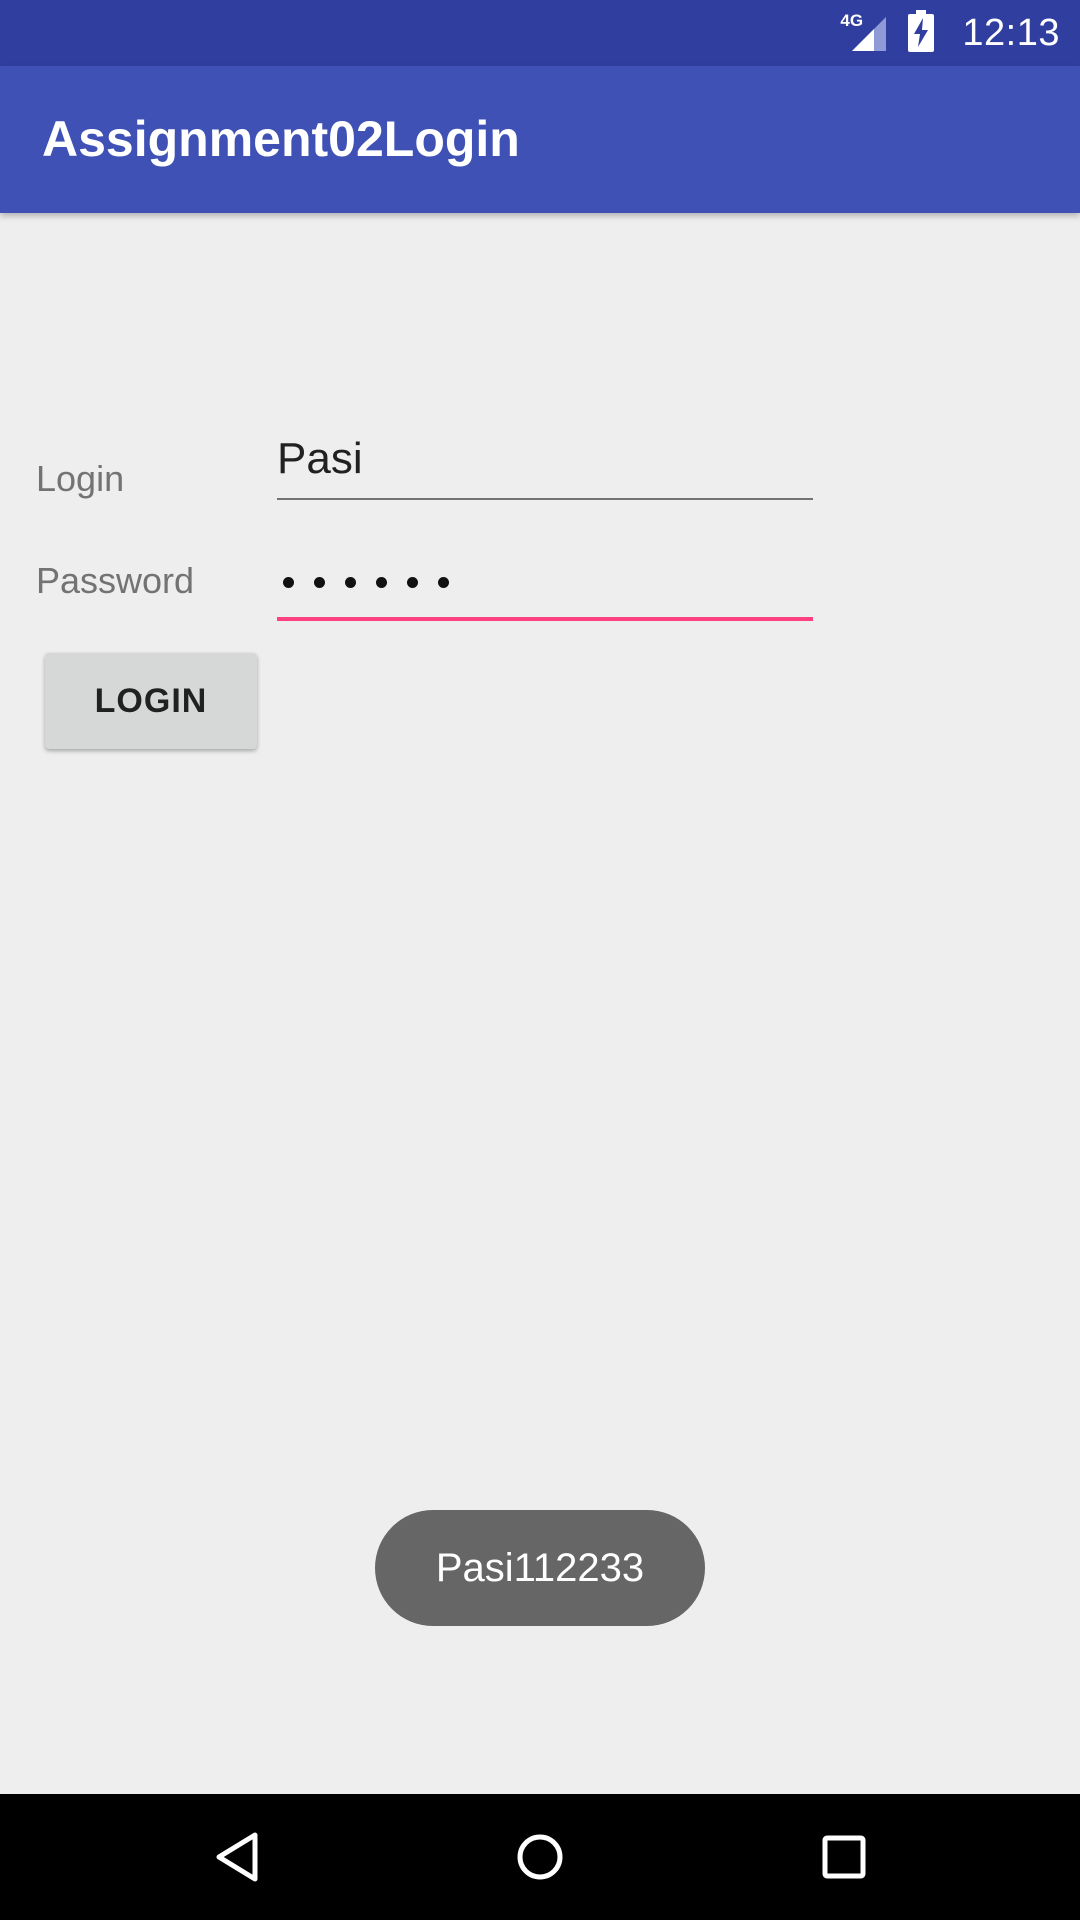 The height and width of the screenshot is (1920, 1080). Describe the element at coordinates (921, 33) in the screenshot. I see `battery-charging-icon` at that location.